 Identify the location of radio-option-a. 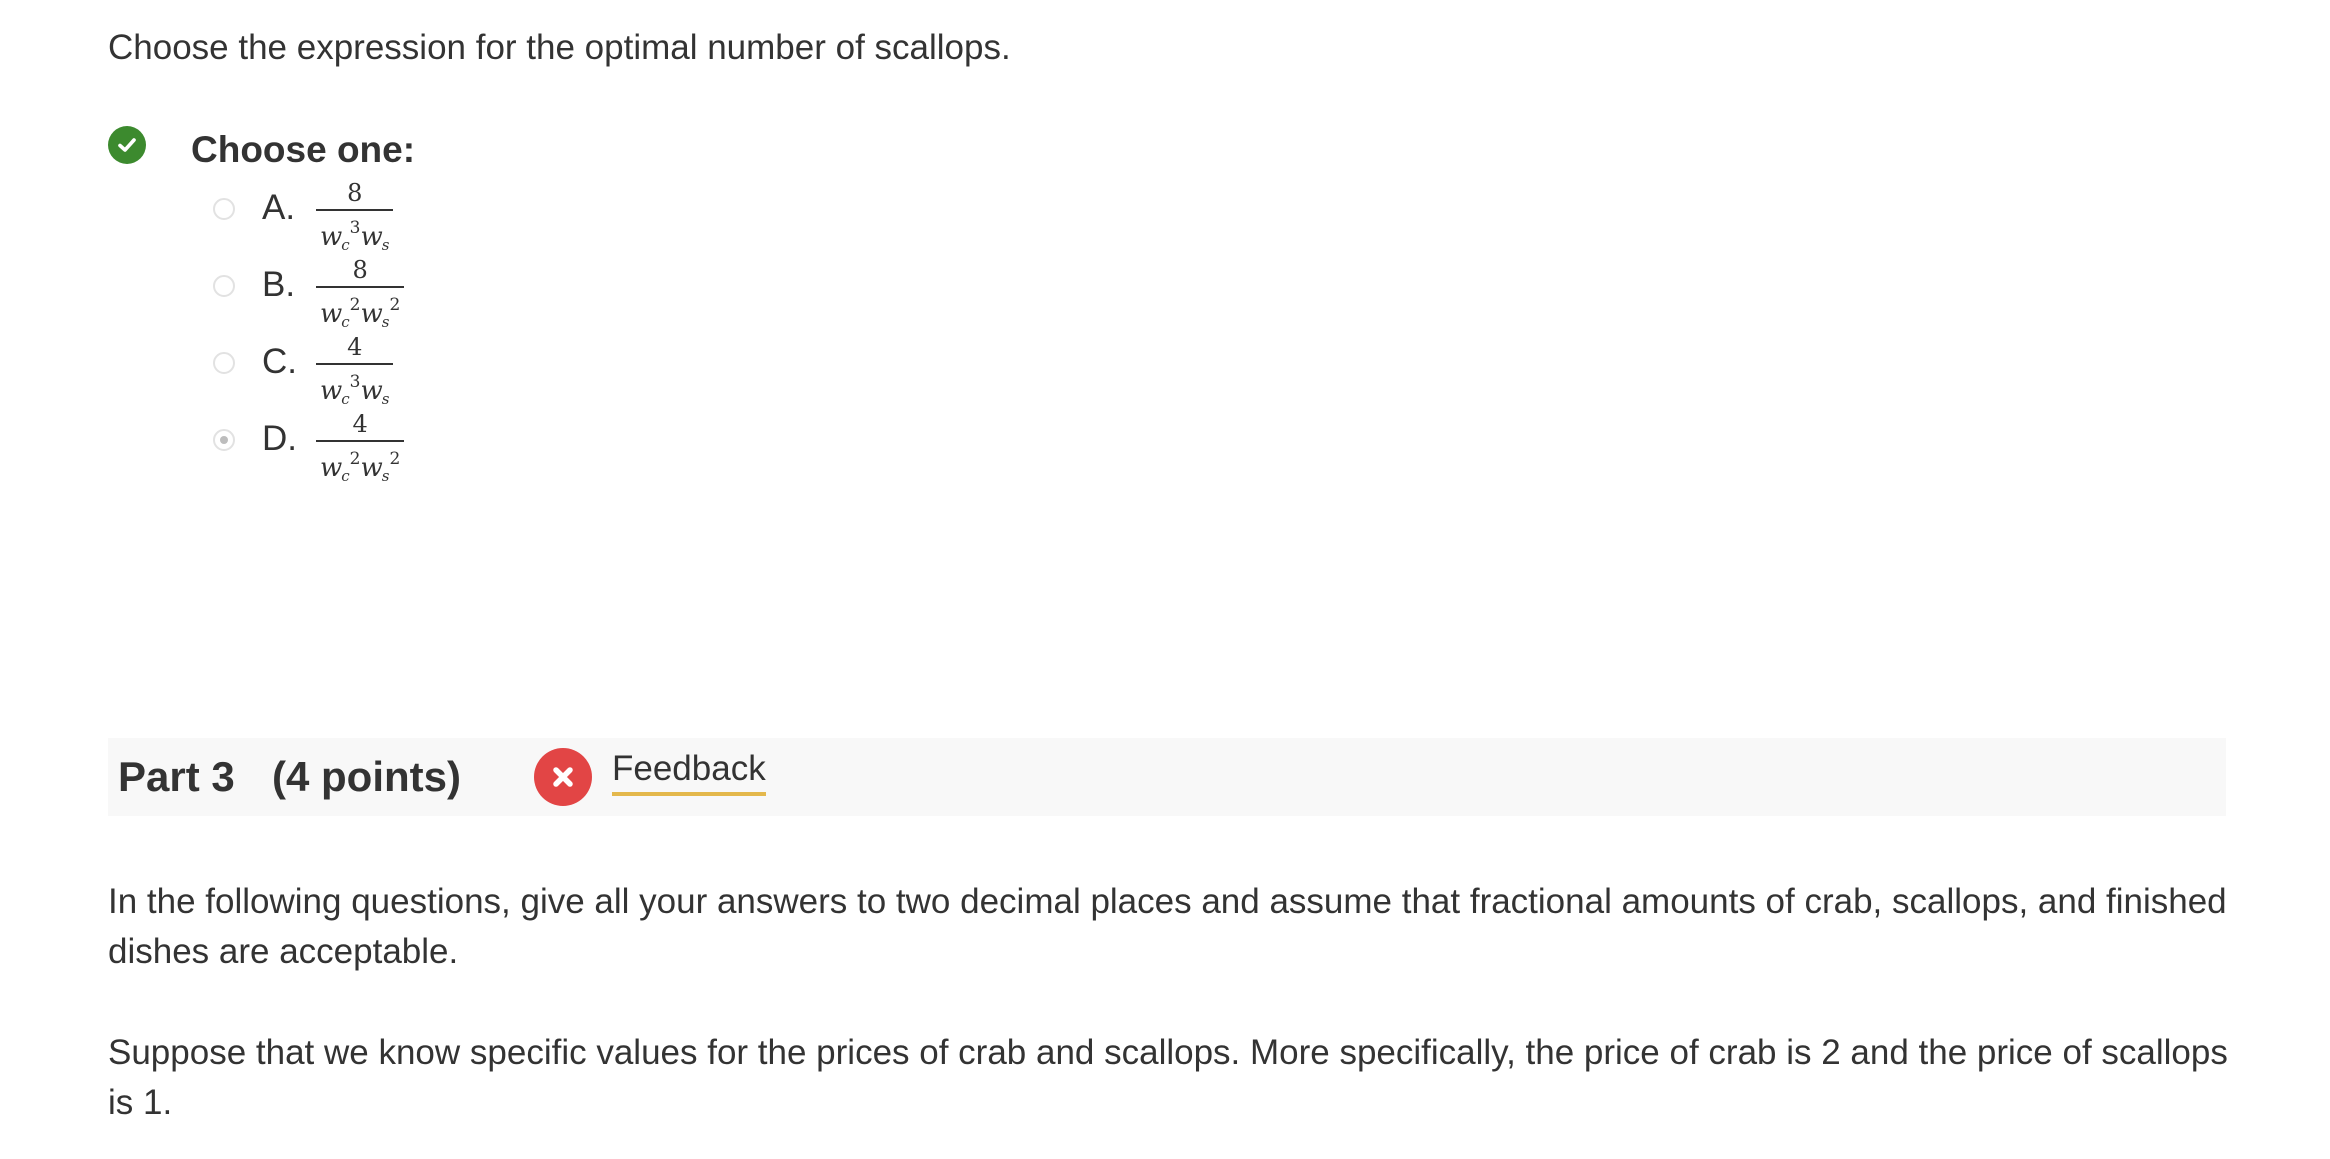
(224, 209).